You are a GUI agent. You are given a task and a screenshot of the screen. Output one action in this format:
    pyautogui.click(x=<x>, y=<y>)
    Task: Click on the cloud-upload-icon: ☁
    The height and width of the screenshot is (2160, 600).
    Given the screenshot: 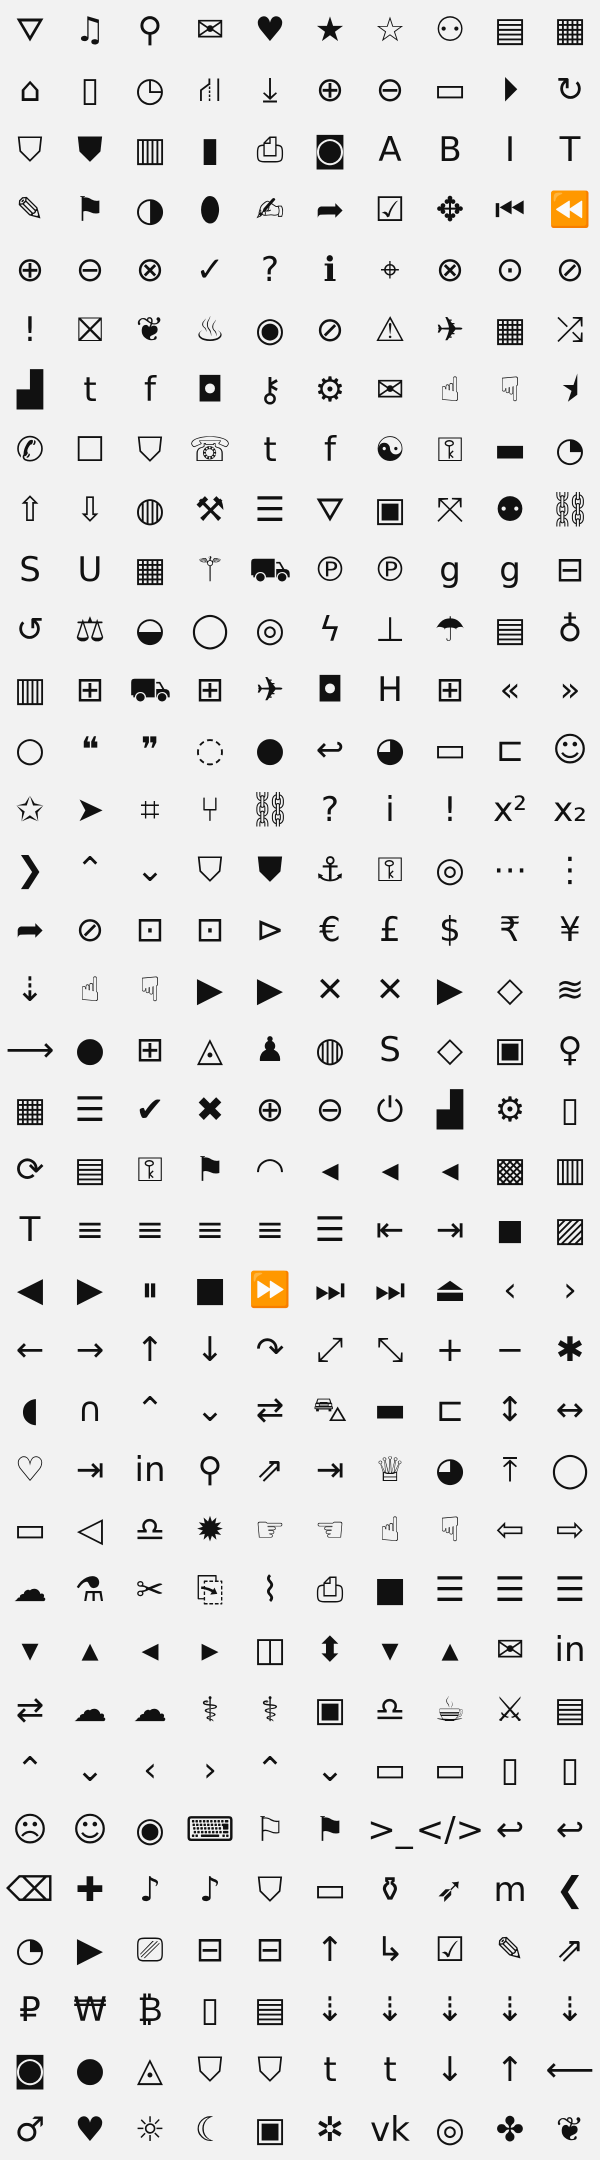 What is the action you would take?
    pyautogui.click(x=150, y=1710)
    